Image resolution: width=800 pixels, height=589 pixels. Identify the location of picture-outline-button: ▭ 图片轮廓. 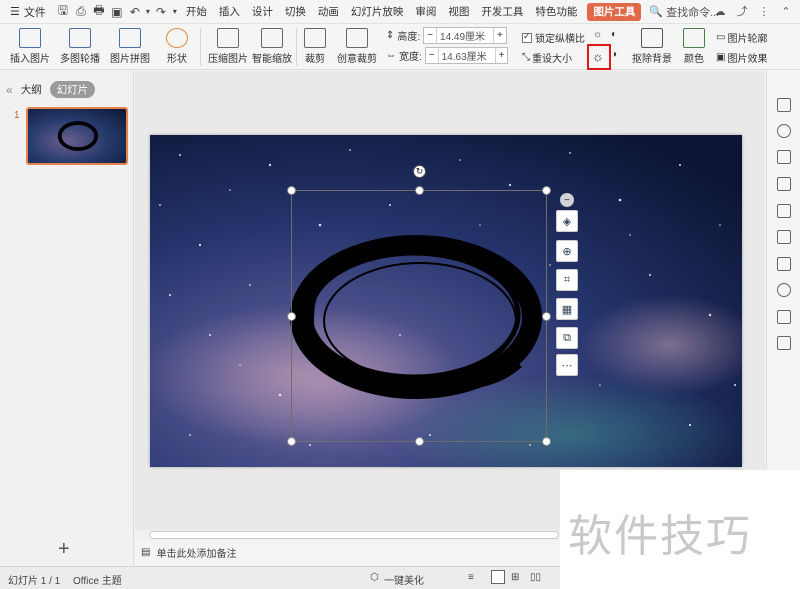
(741, 37).